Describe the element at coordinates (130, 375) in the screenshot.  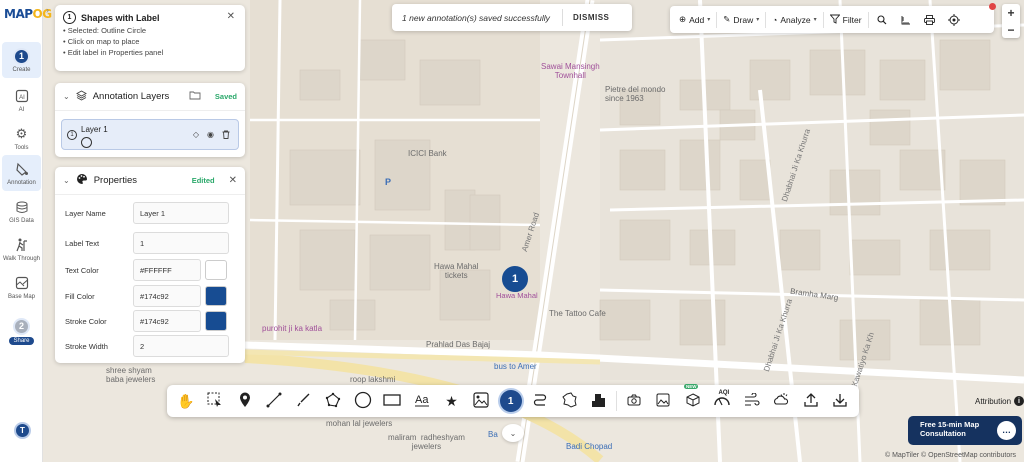
I see `poi-shree-shyam: shree shyam baba jewelers` at that location.